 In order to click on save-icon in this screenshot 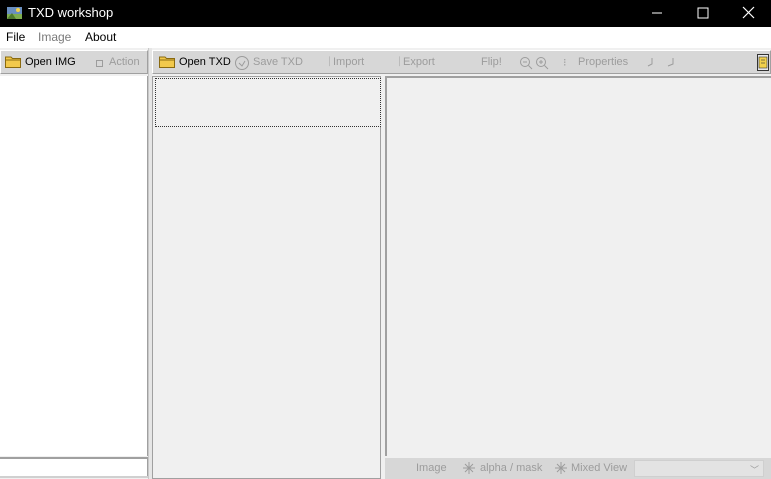, I will do `click(242, 63)`.